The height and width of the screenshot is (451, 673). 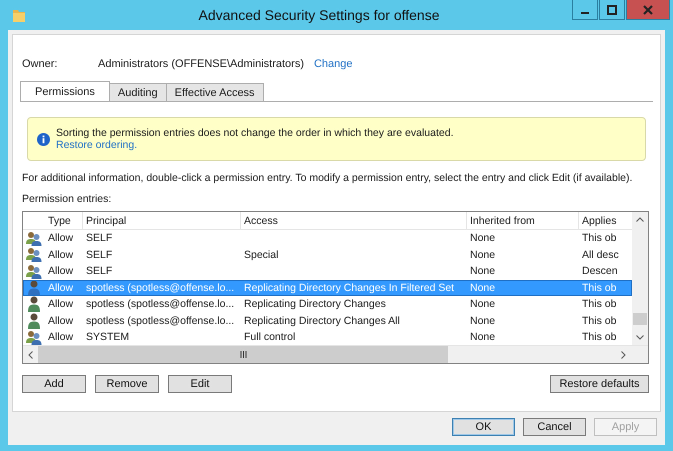 What do you see at coordinates (585, 10) in the screenshot?
I see `minimize-button` at bounding box center [585, 10].